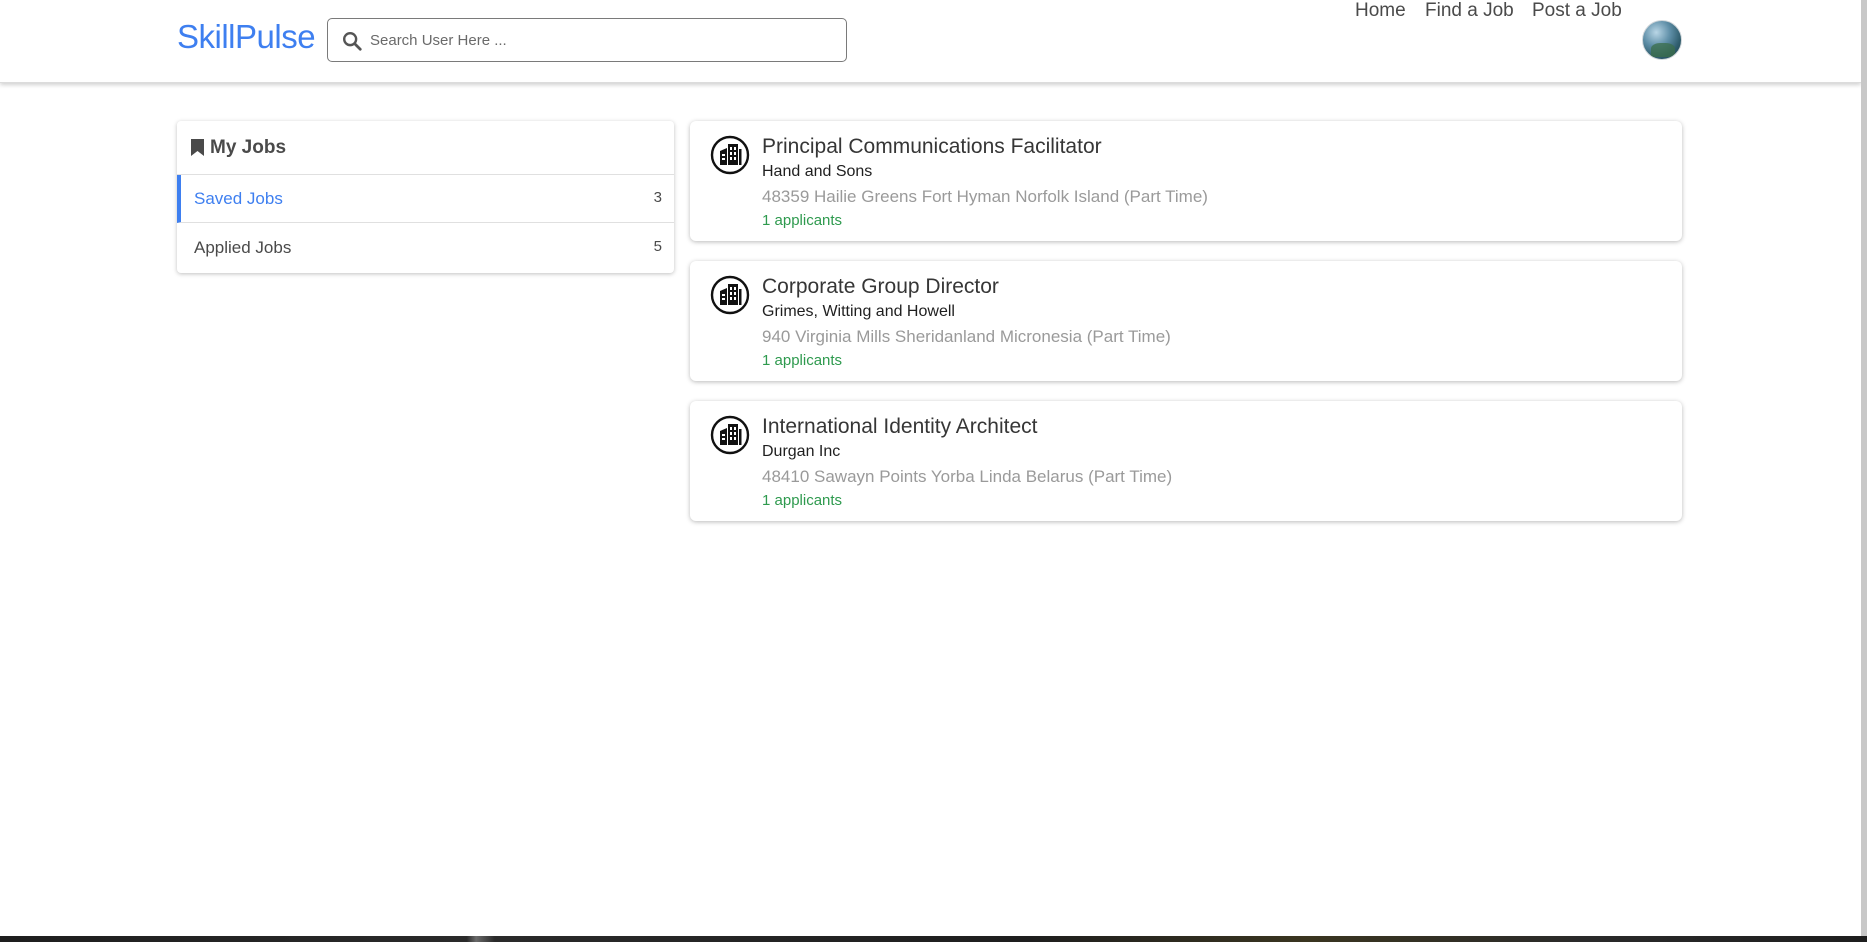 The image size is (1867, 942). What do you see at coordinates (1469, 11) in the screenshot?
I see `nav-find-job-link: Find a Job` at bounding box center [1469, 11].